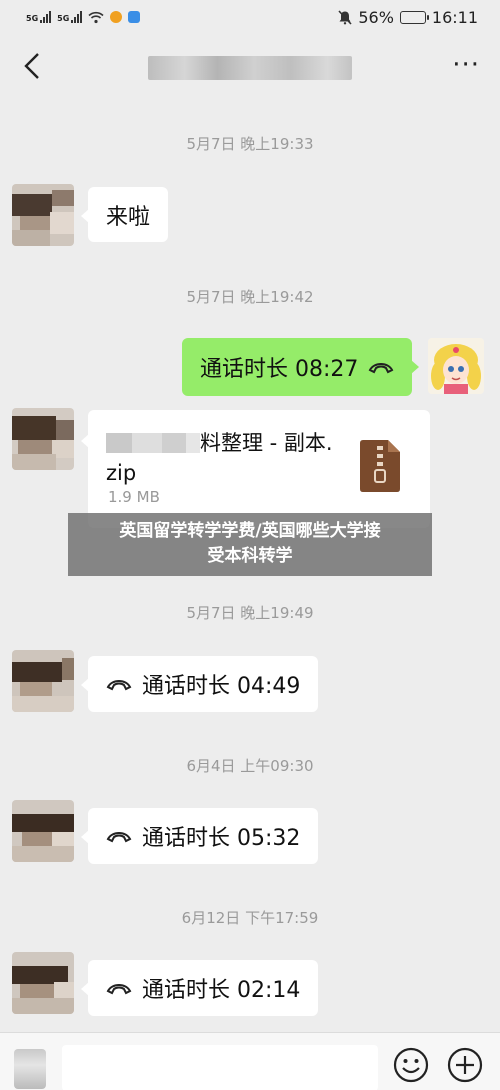  I want to click on back-button, so click(32, 66).